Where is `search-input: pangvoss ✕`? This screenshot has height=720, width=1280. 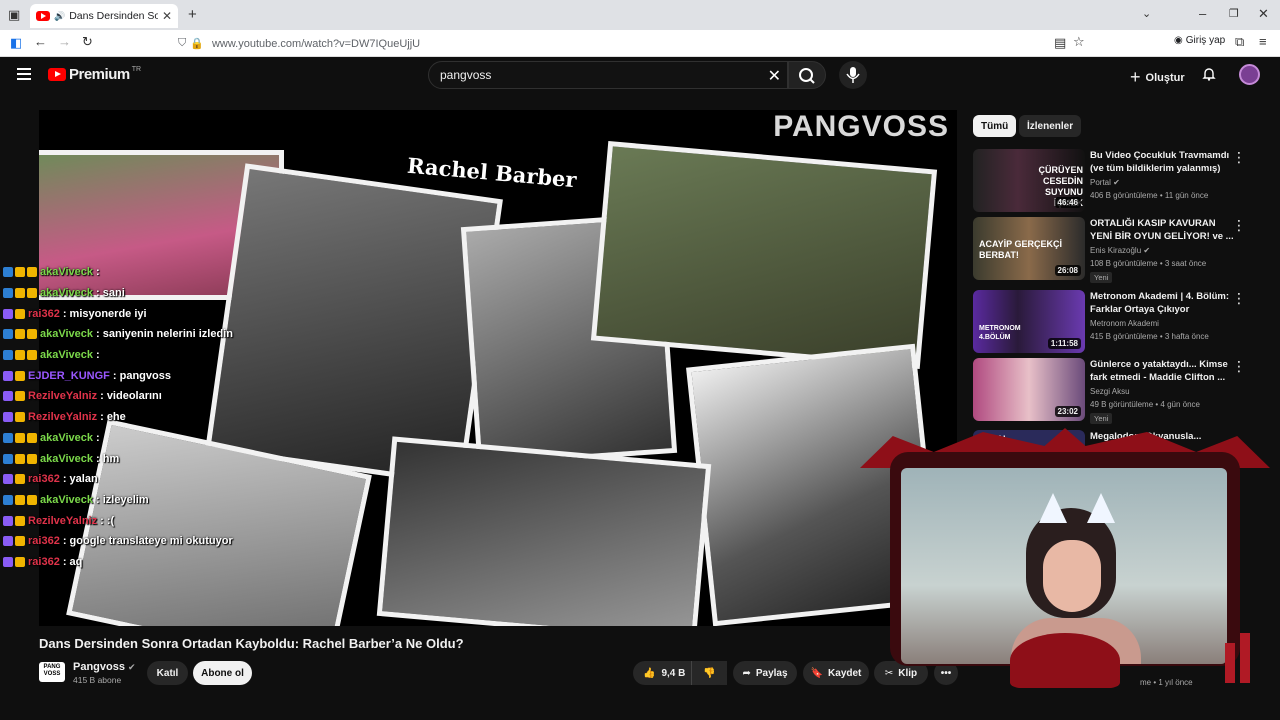 search-input: pangvoss ✕ is located at coordinates (608, 75).